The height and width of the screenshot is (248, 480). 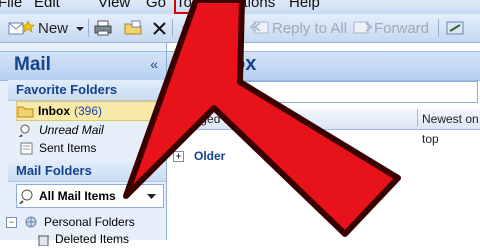 I want to click on favorite-item-unread-mail: Unread Mail, so click(x=61, y=130).